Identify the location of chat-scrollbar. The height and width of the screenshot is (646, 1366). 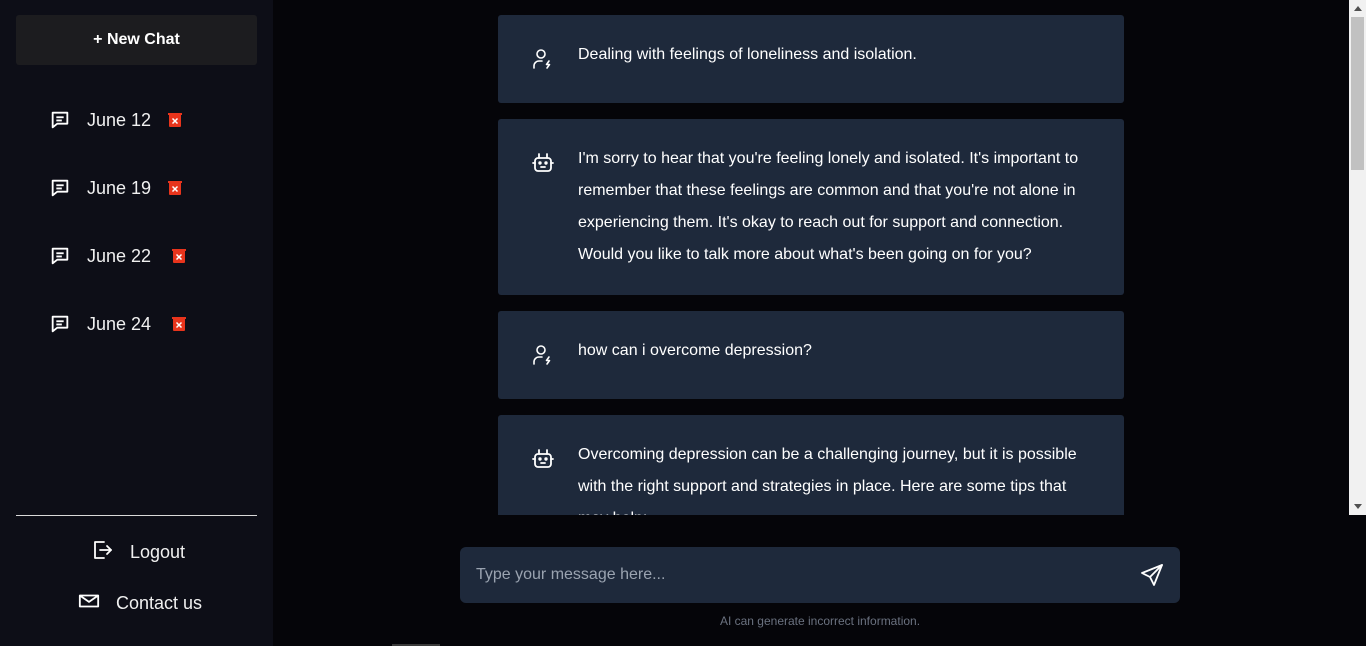
(1357, 257).